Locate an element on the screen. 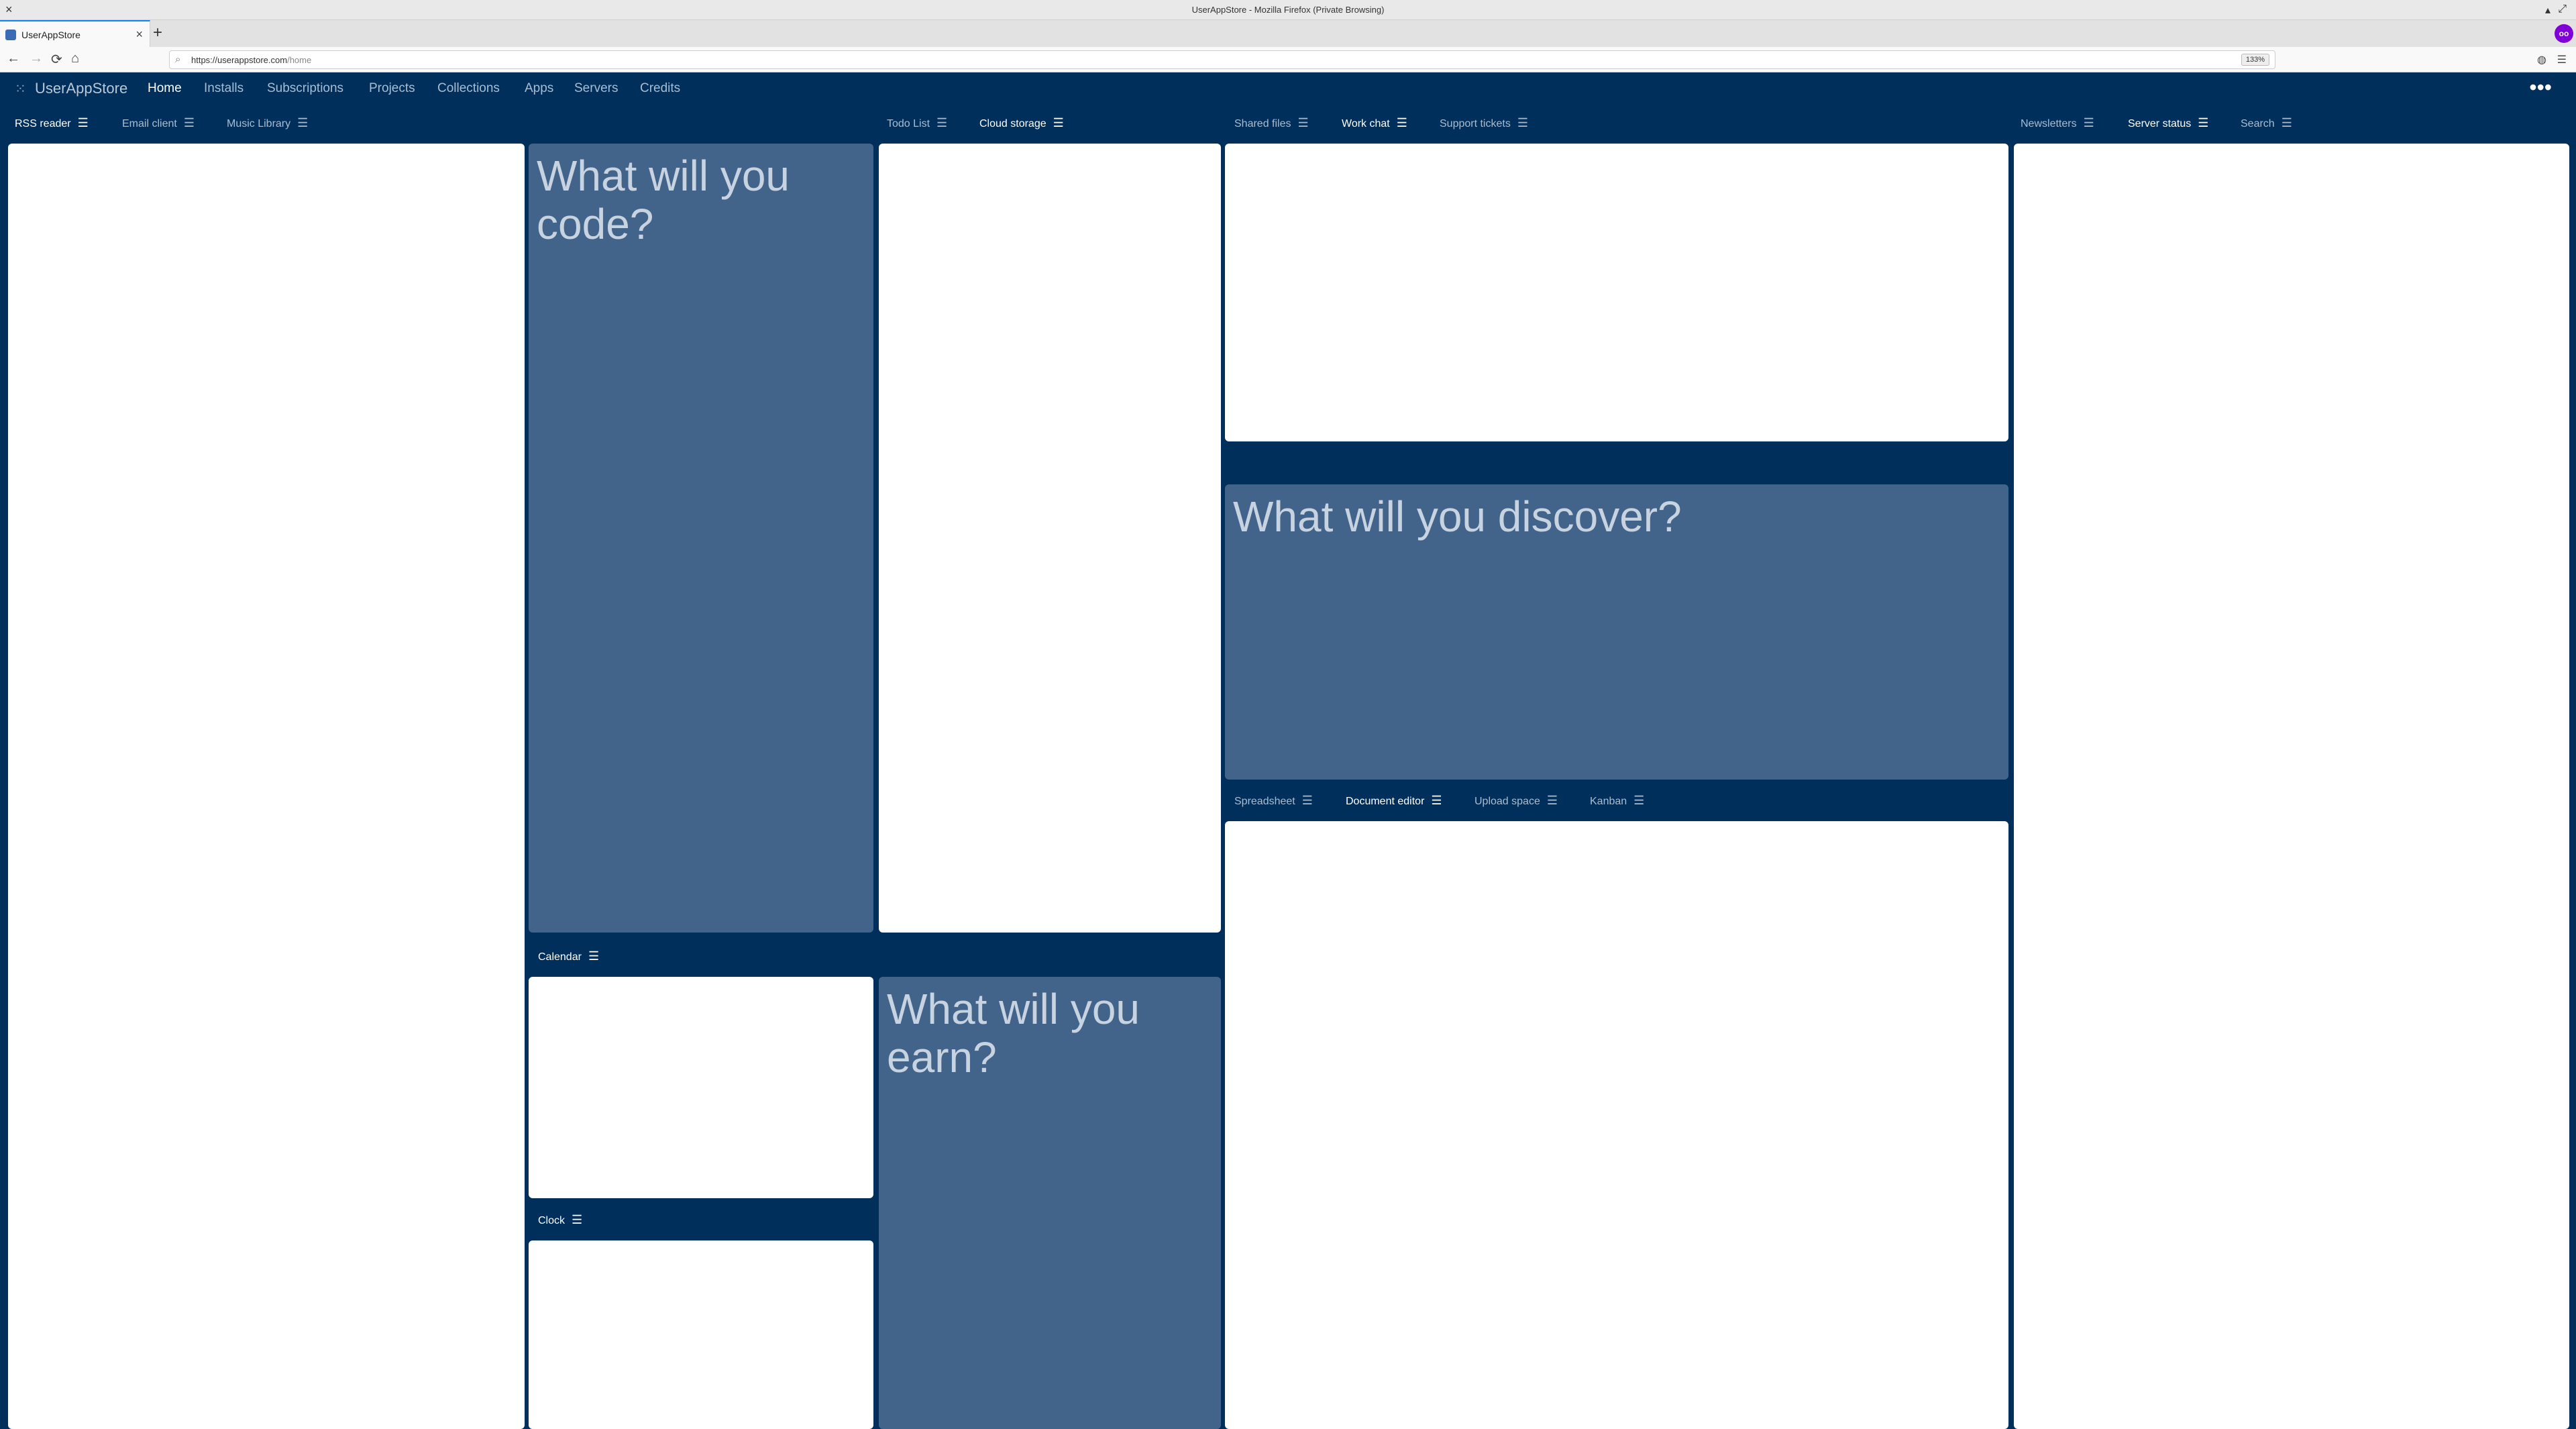 Image resolution: width=2576 pixels, height=1429 pixels. work-chat-panel is located at coordinates (1616, 292).